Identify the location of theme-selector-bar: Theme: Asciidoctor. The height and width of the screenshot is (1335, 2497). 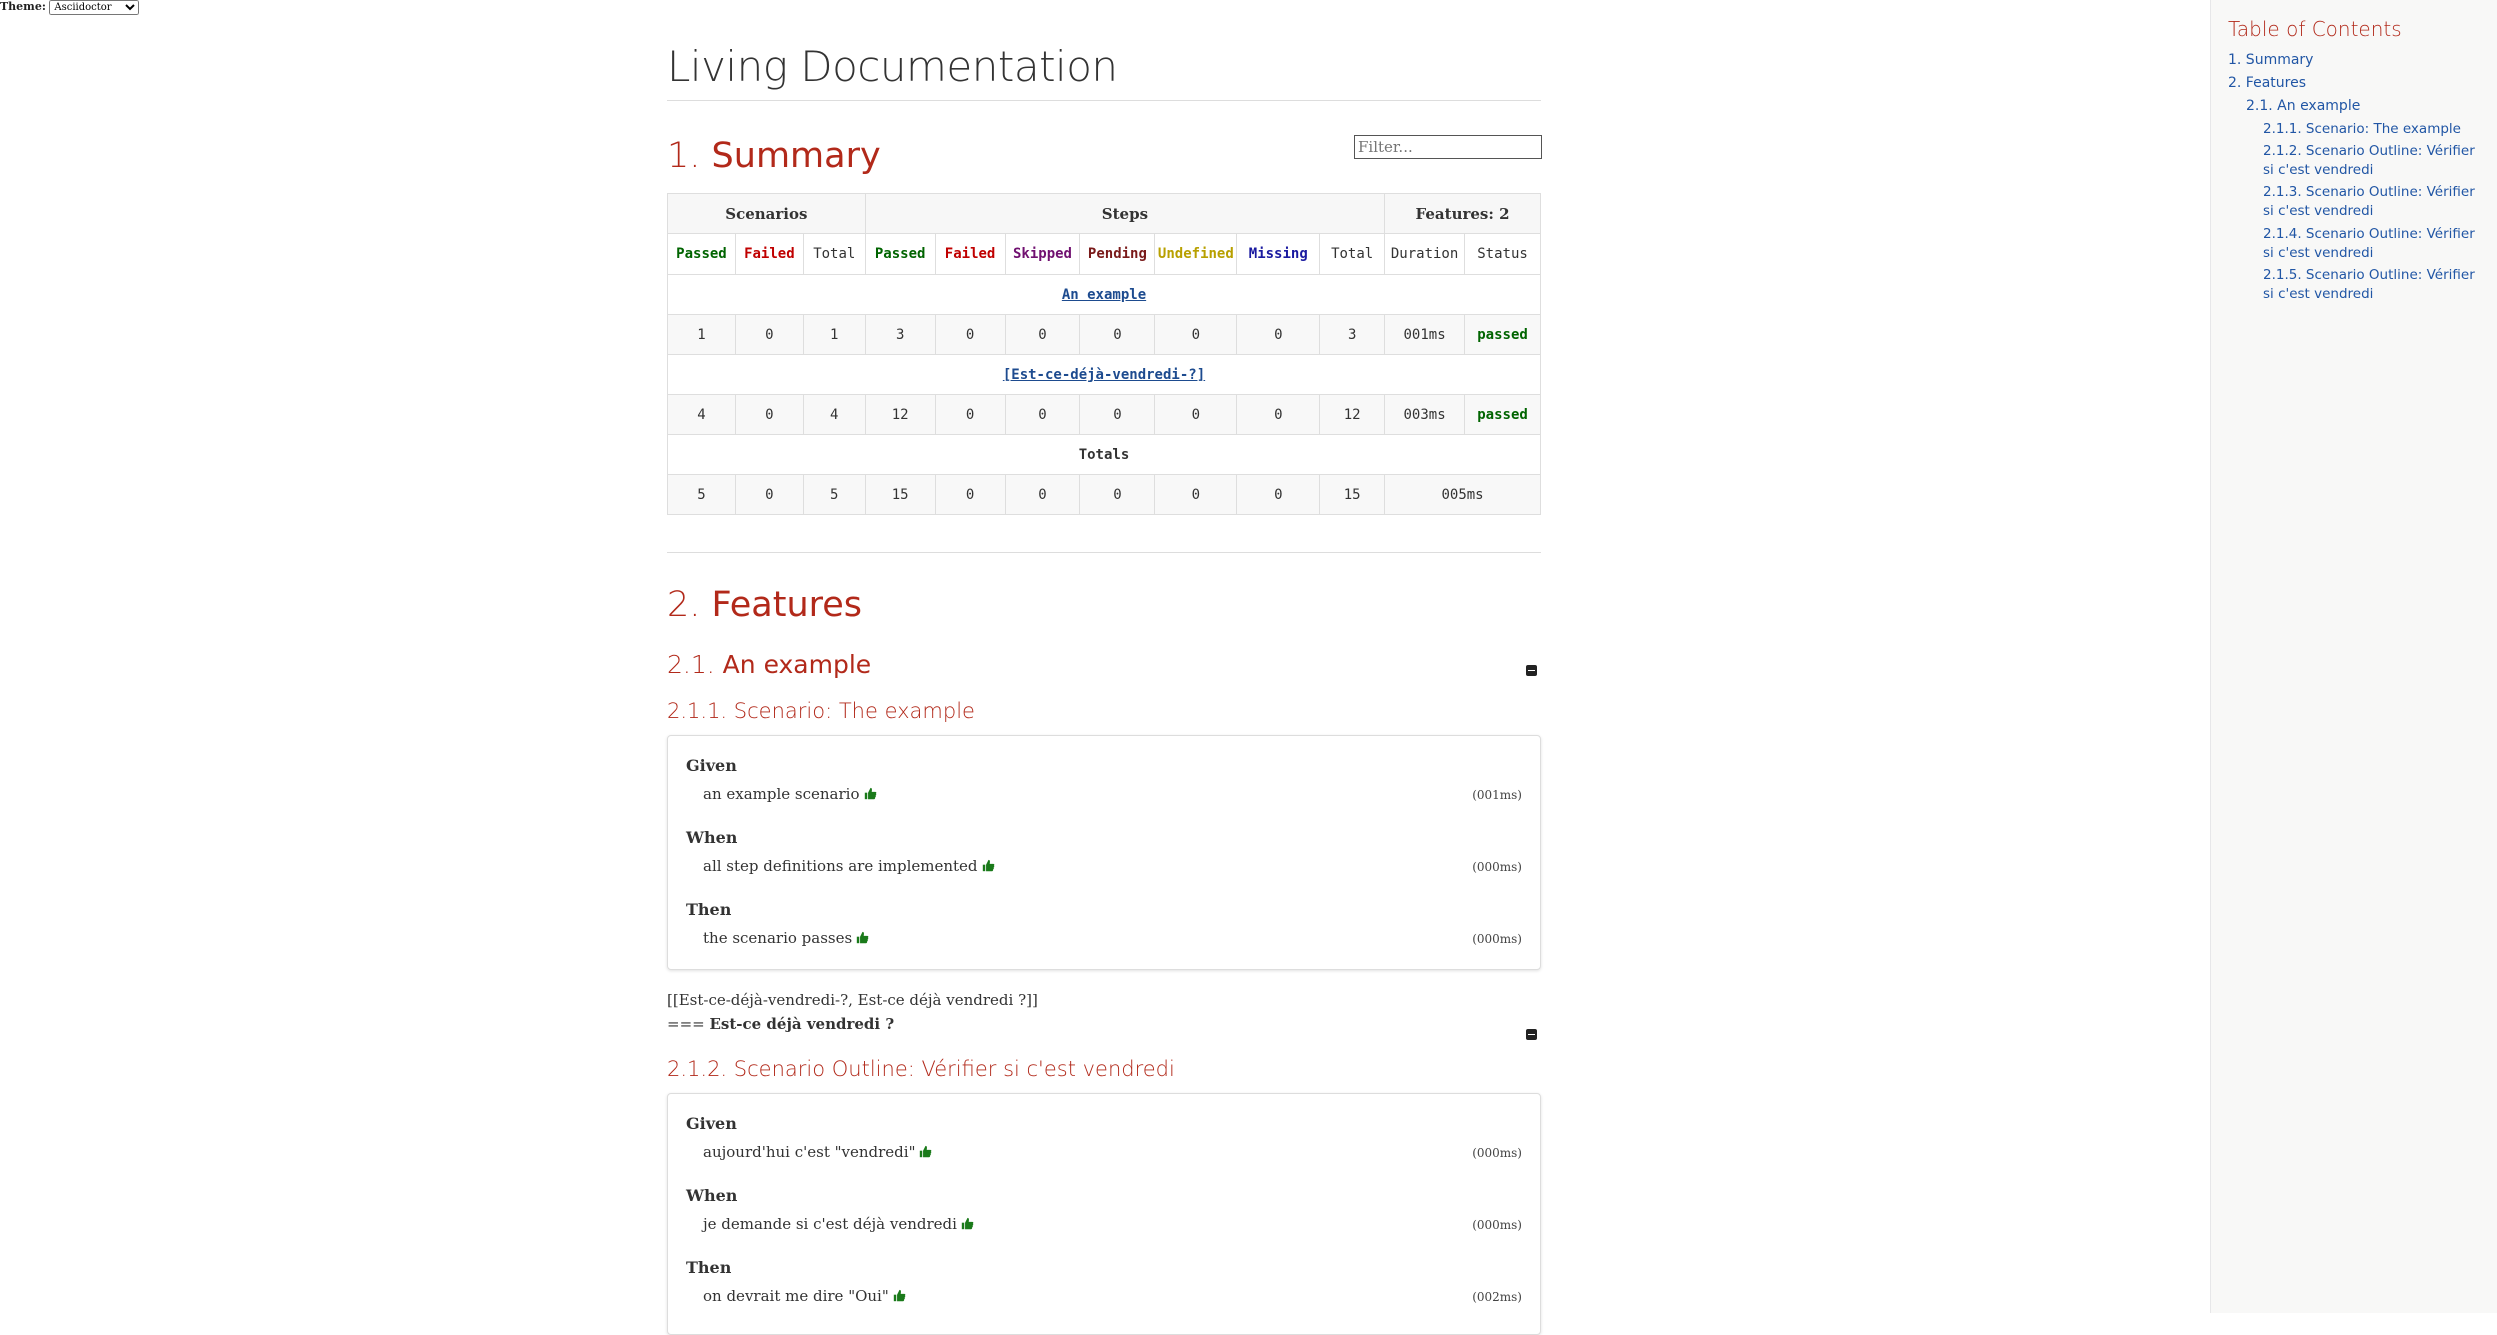
(70, 7).